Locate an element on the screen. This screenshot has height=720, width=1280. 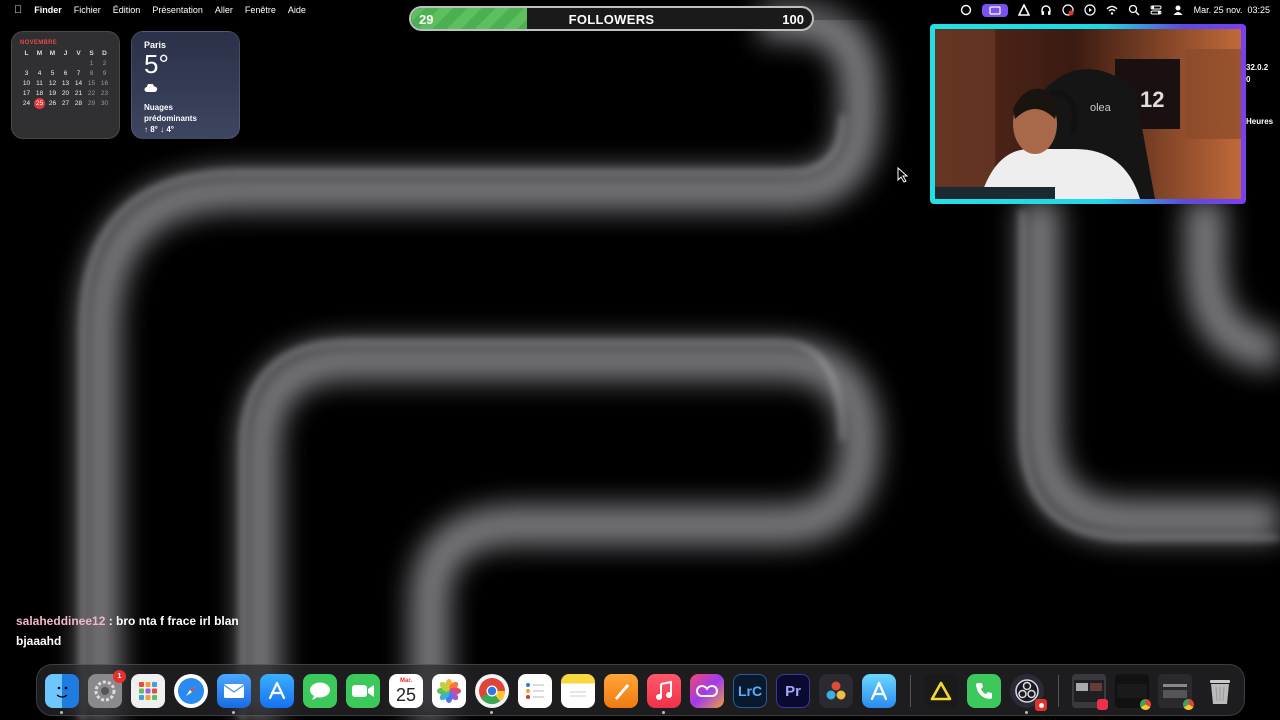
calendar-day: 8 is located at coordinates (91, 73).